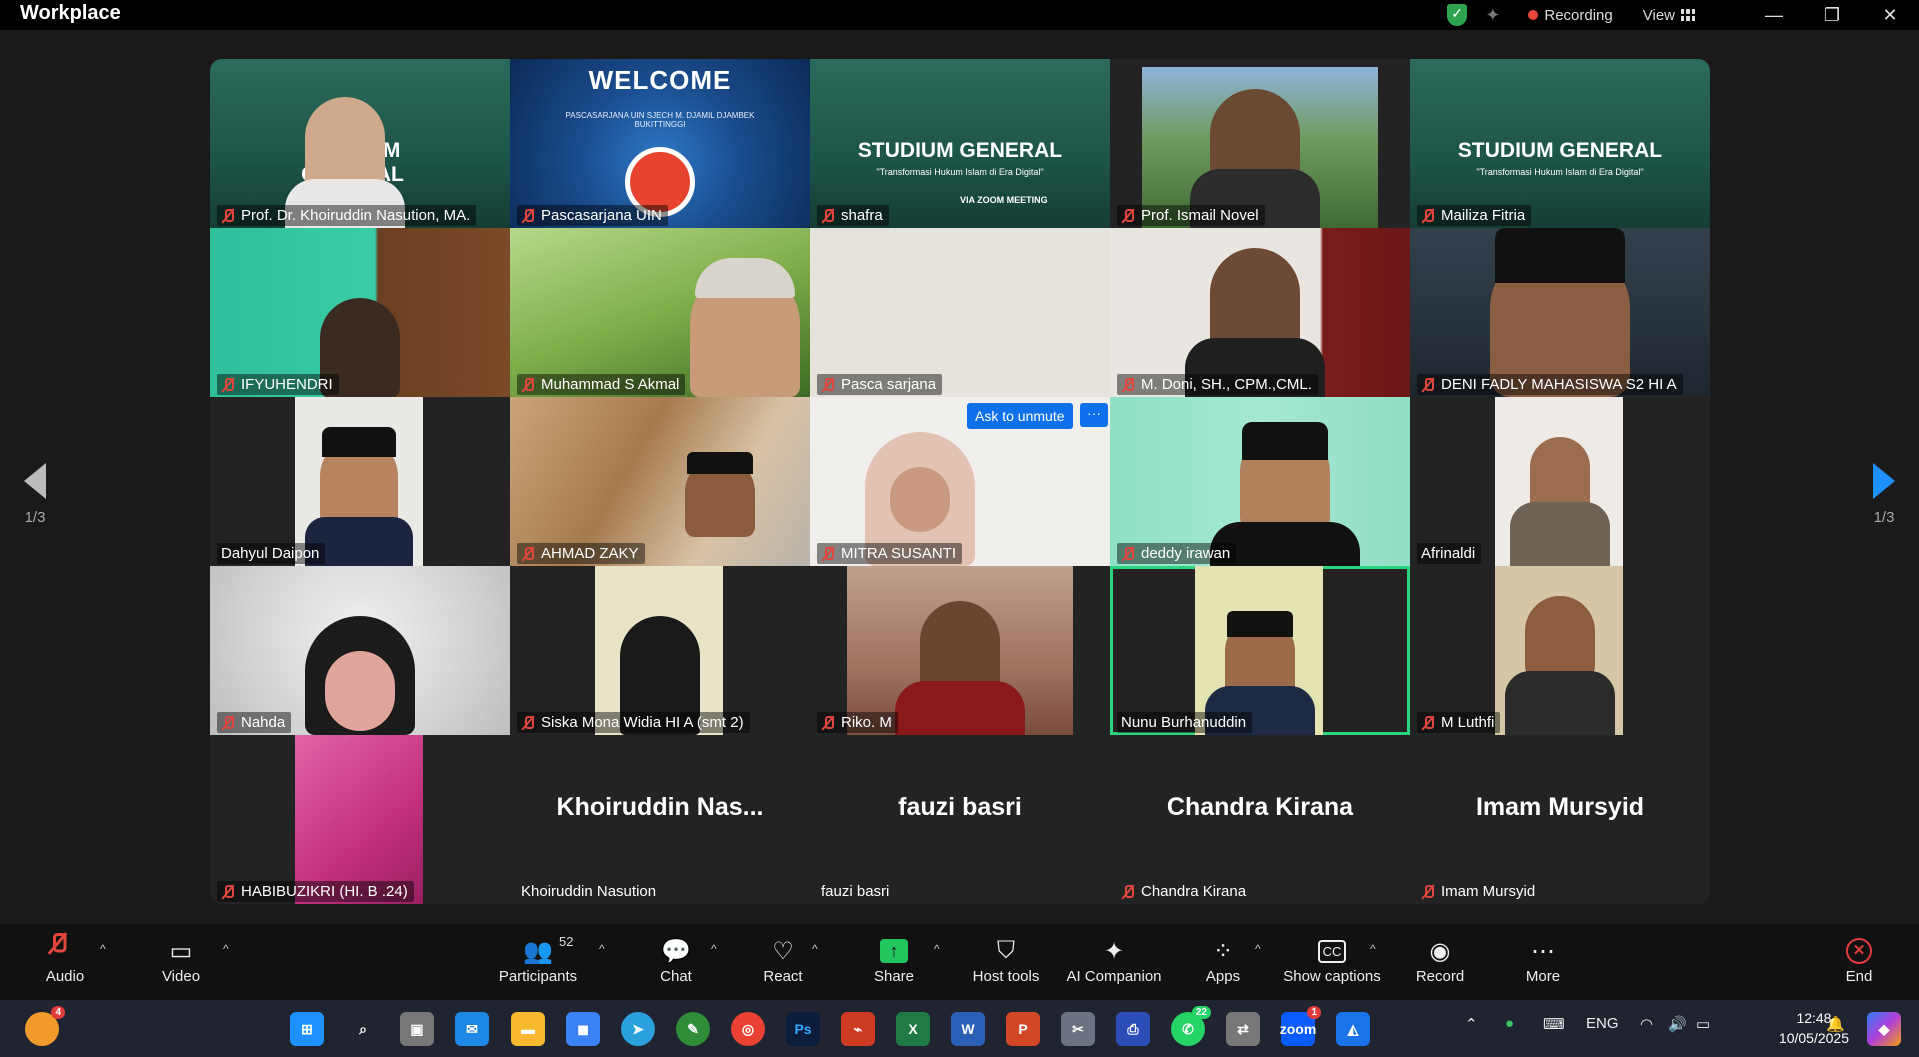 Image resolution: width=1919 pixels, height=1057 pixels. Describe the element at coordinates (803, 1029) in the screenshot. I see `photoshop-icon: Ps` at that location.